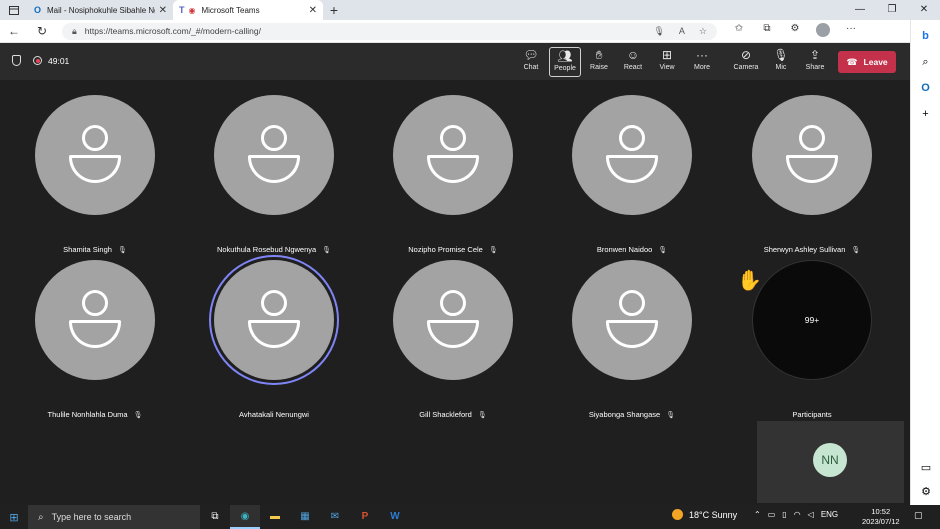  I want to click on react-label: React, so click(633, 67).